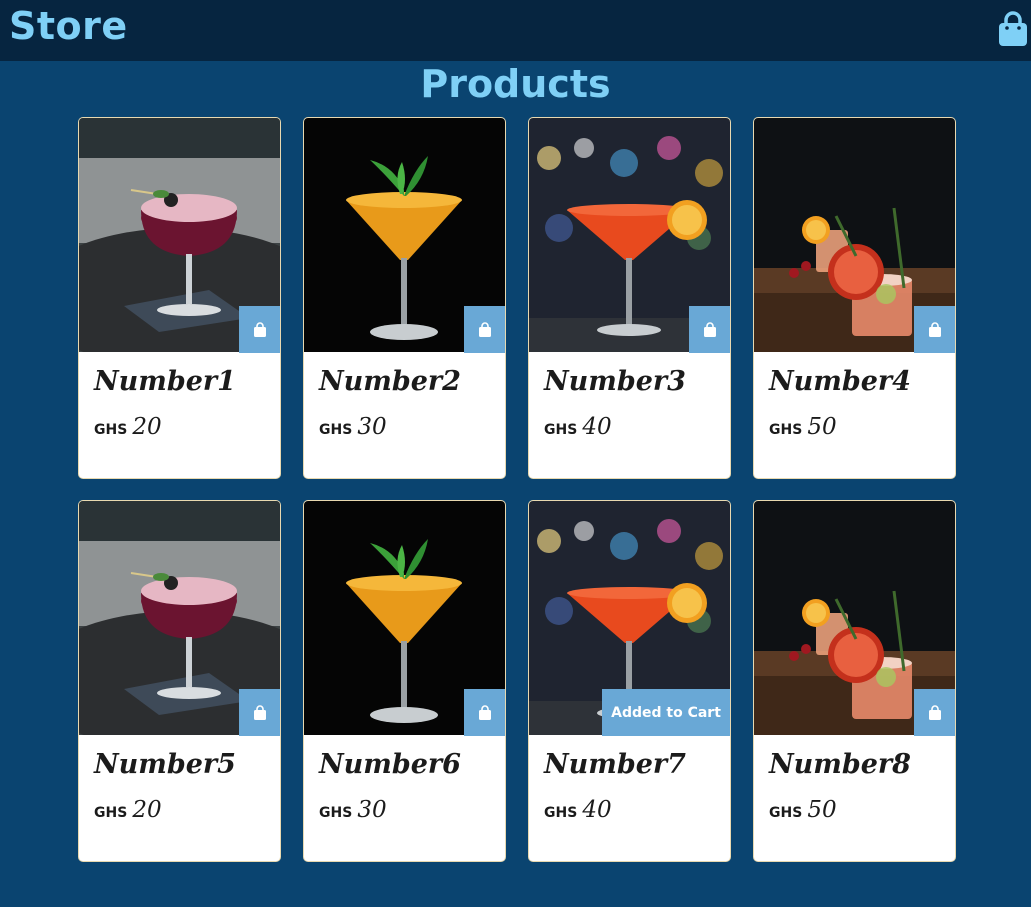  I want to click on product-card: Added to Cart Number7 GHS 40, so click(629, 681).